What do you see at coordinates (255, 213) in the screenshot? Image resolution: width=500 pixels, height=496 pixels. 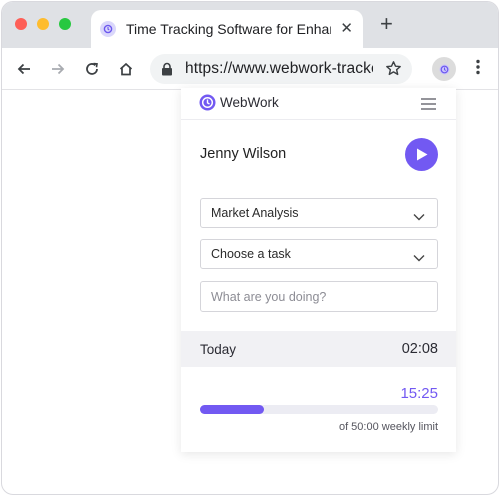 I see `project-select-value: Market Analysis` at bounding box center [255, 213].